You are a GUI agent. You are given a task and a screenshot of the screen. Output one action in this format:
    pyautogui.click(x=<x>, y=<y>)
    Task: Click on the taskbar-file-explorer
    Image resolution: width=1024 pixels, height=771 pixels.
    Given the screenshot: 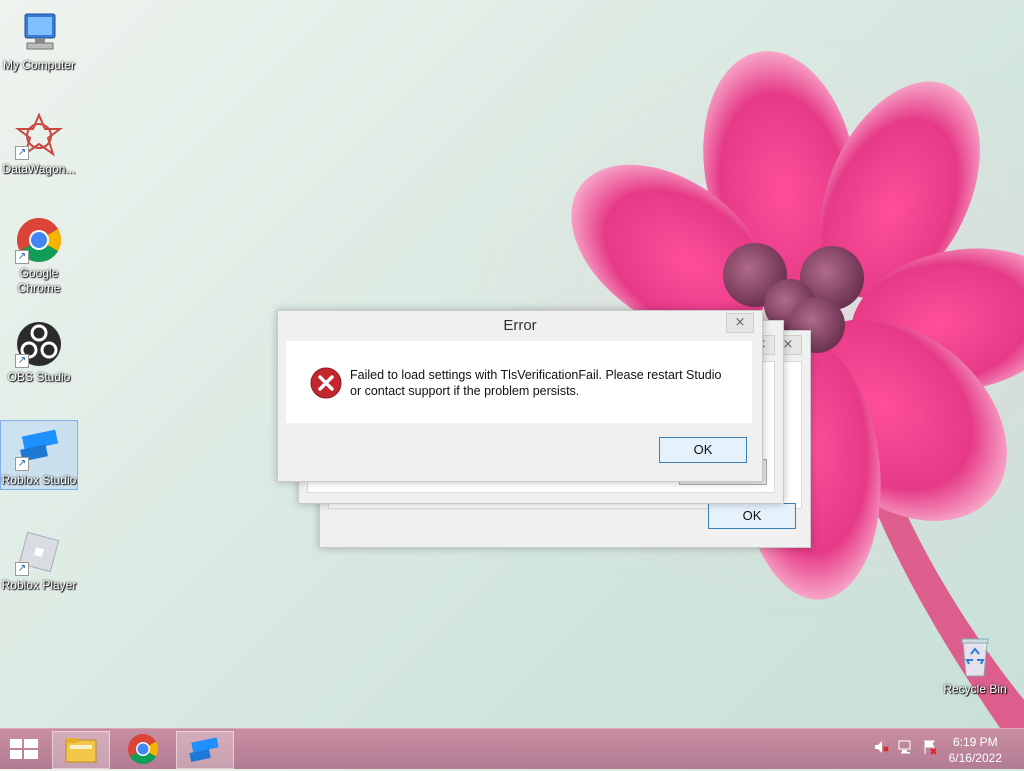 What is the action you would take?
    pyautogui.click(x=81, y=750)
    